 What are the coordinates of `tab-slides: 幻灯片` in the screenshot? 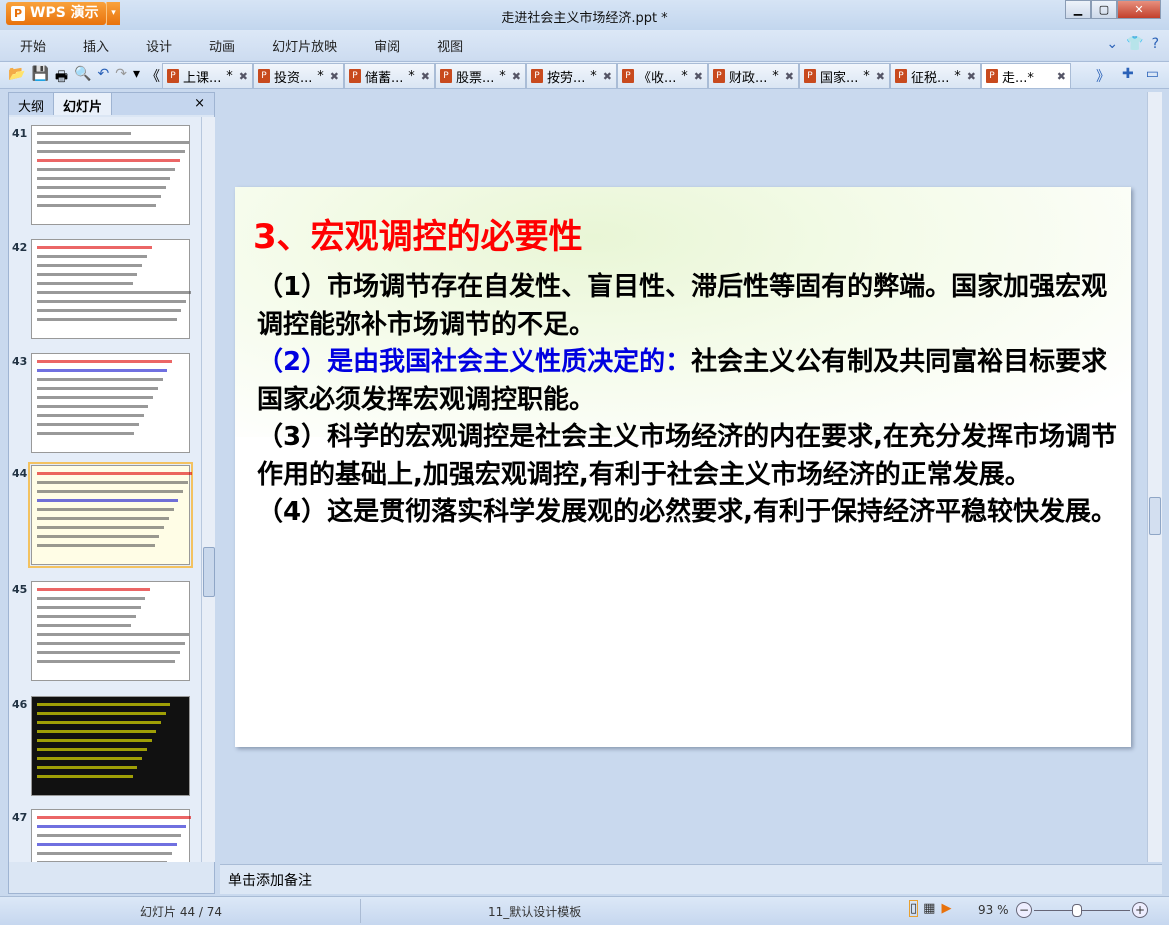 It's located at (83, 104).